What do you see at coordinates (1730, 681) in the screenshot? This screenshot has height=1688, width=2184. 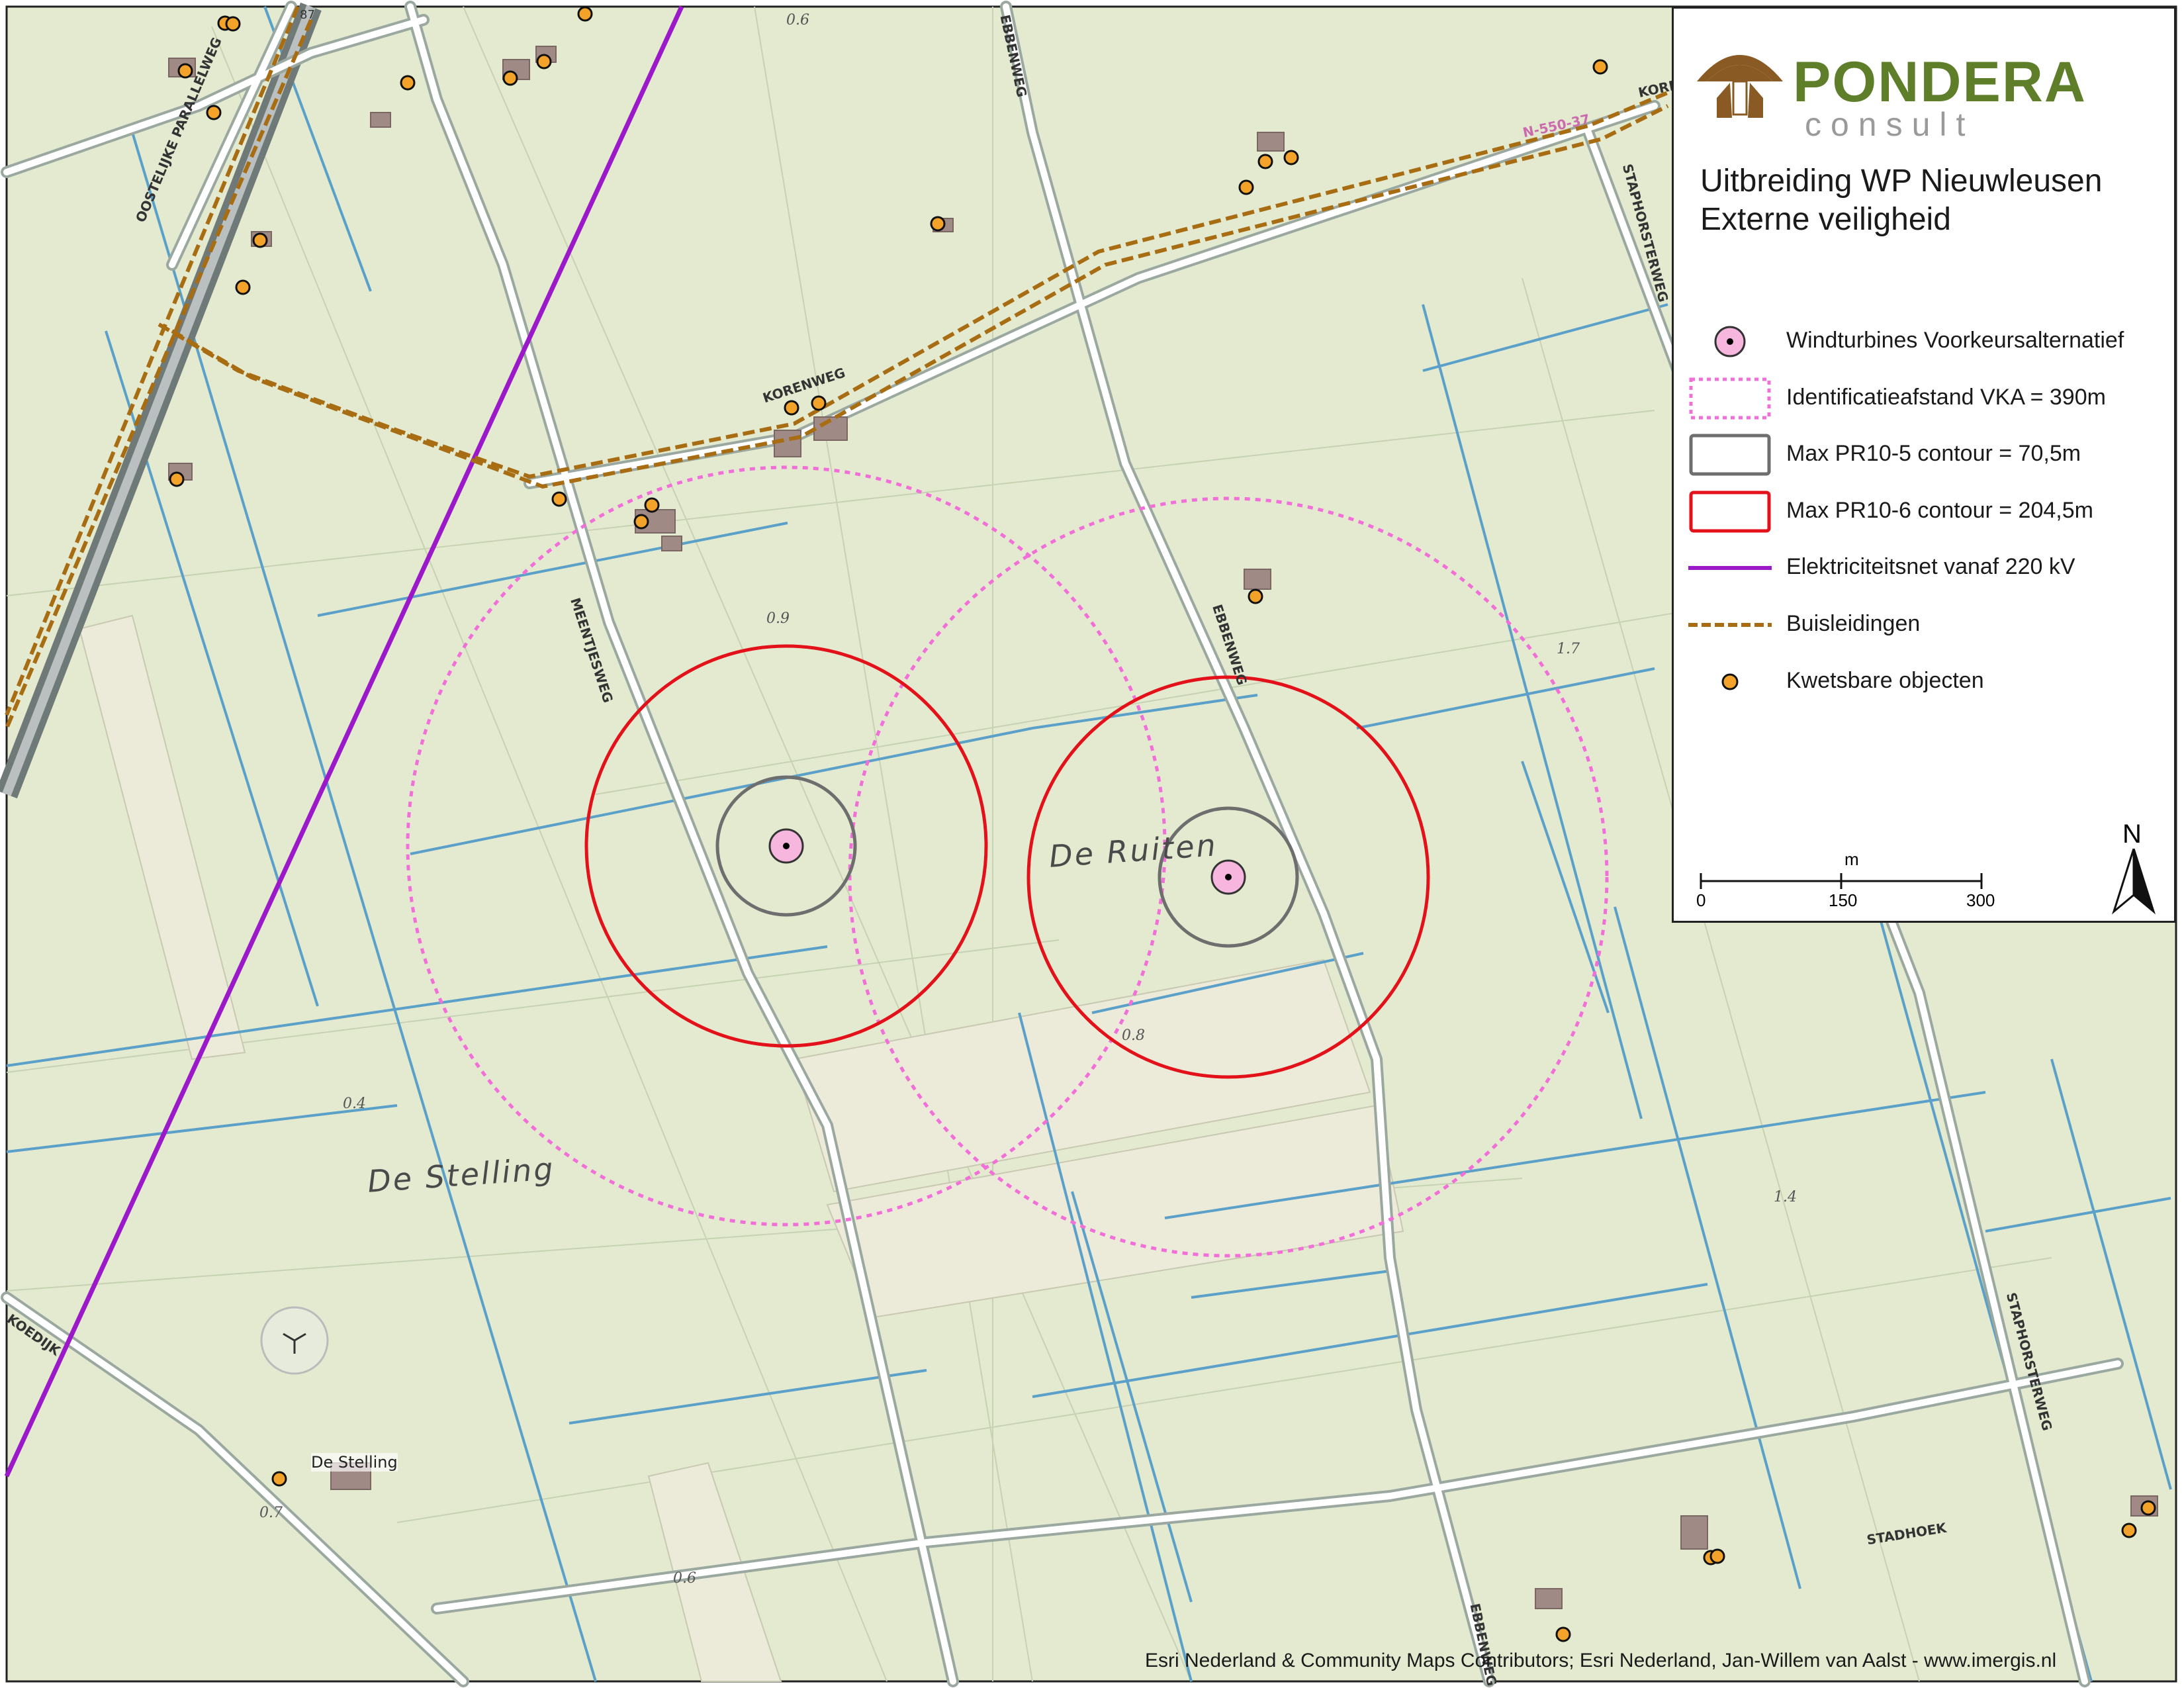 I see `vulnerable-object-symbol-icon` at bounding box center [1730, 681].